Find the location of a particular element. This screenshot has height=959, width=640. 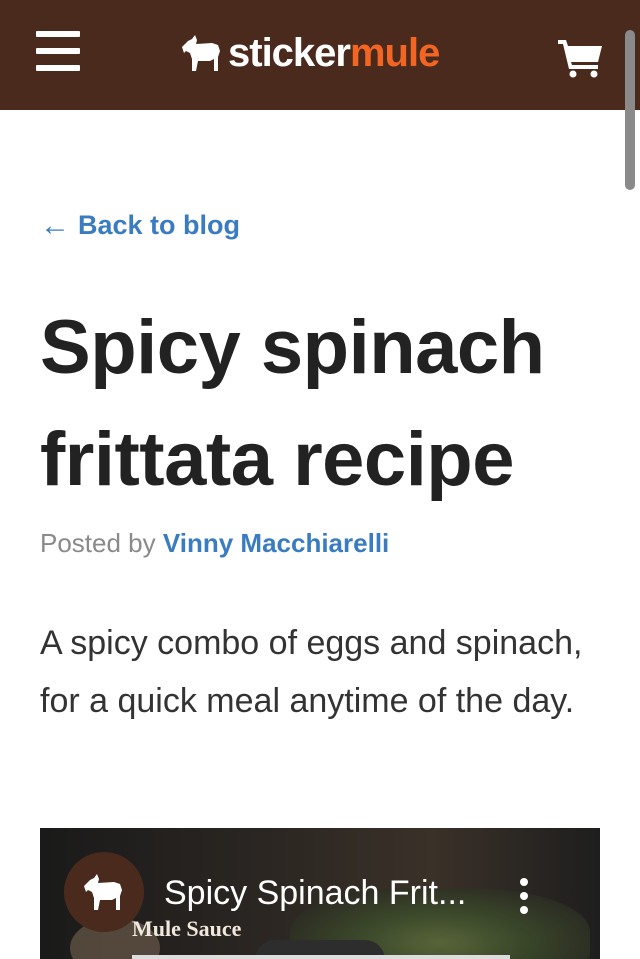

stickermule-logo: sticker mule is located at coordinates (310, 53).